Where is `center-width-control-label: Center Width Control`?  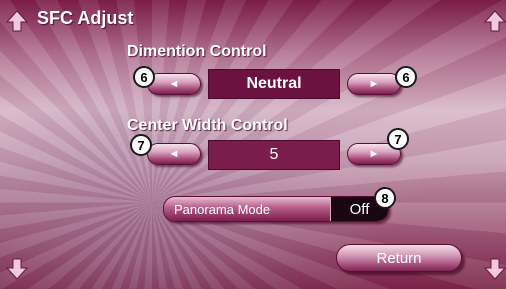 center-width-control-label: Center Width Control is located at coordinates (207, 125).